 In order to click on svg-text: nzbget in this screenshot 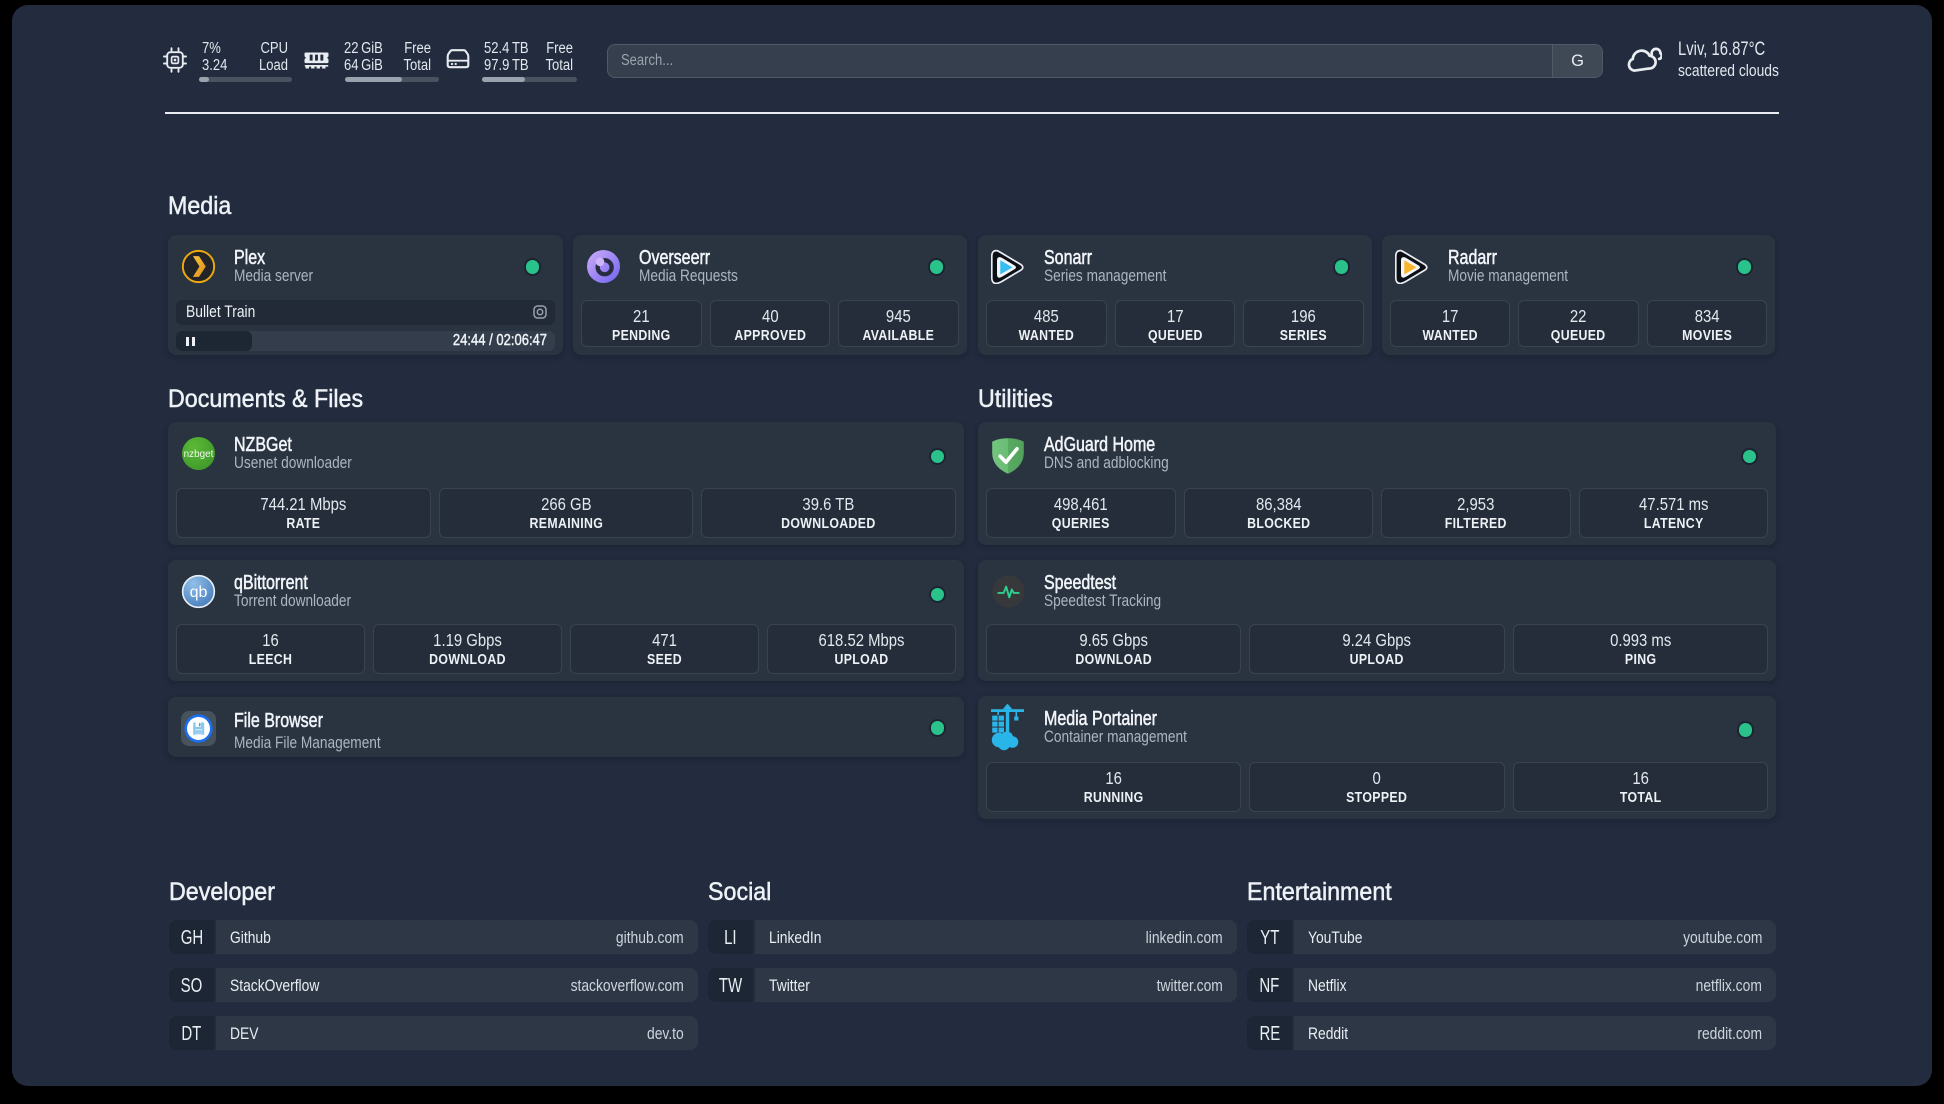, I will do `click(199, 454)`.